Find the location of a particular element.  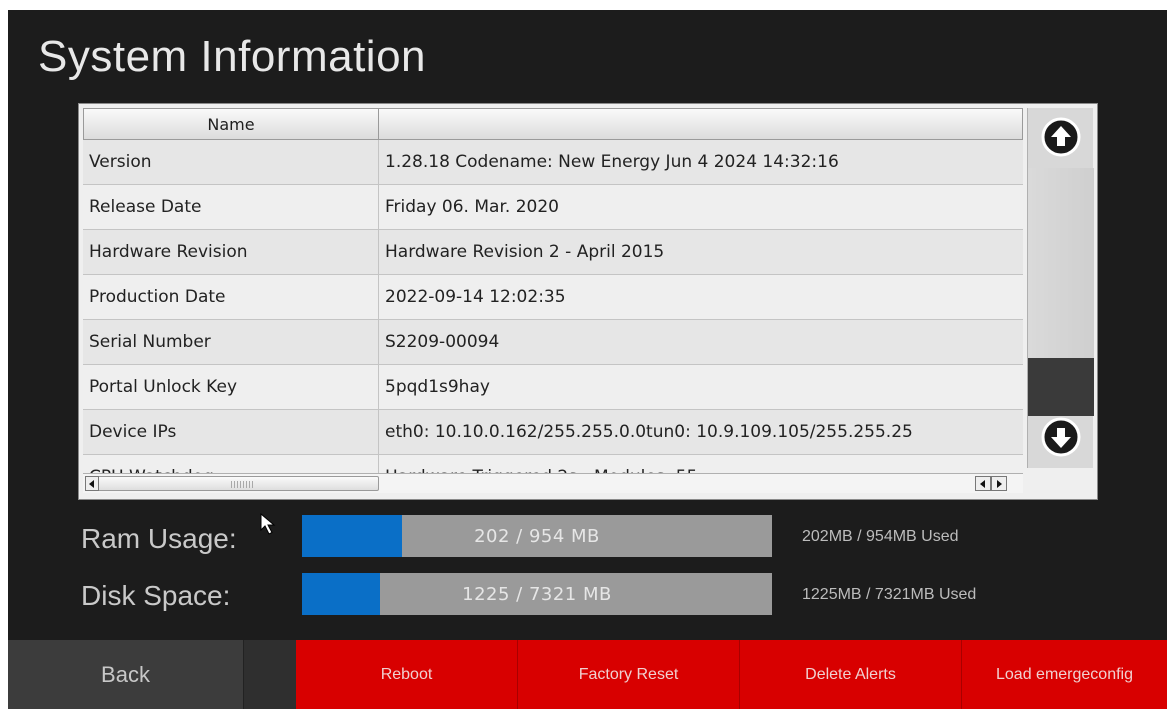

row-name: Release Date is located at coordinates (231, 207).